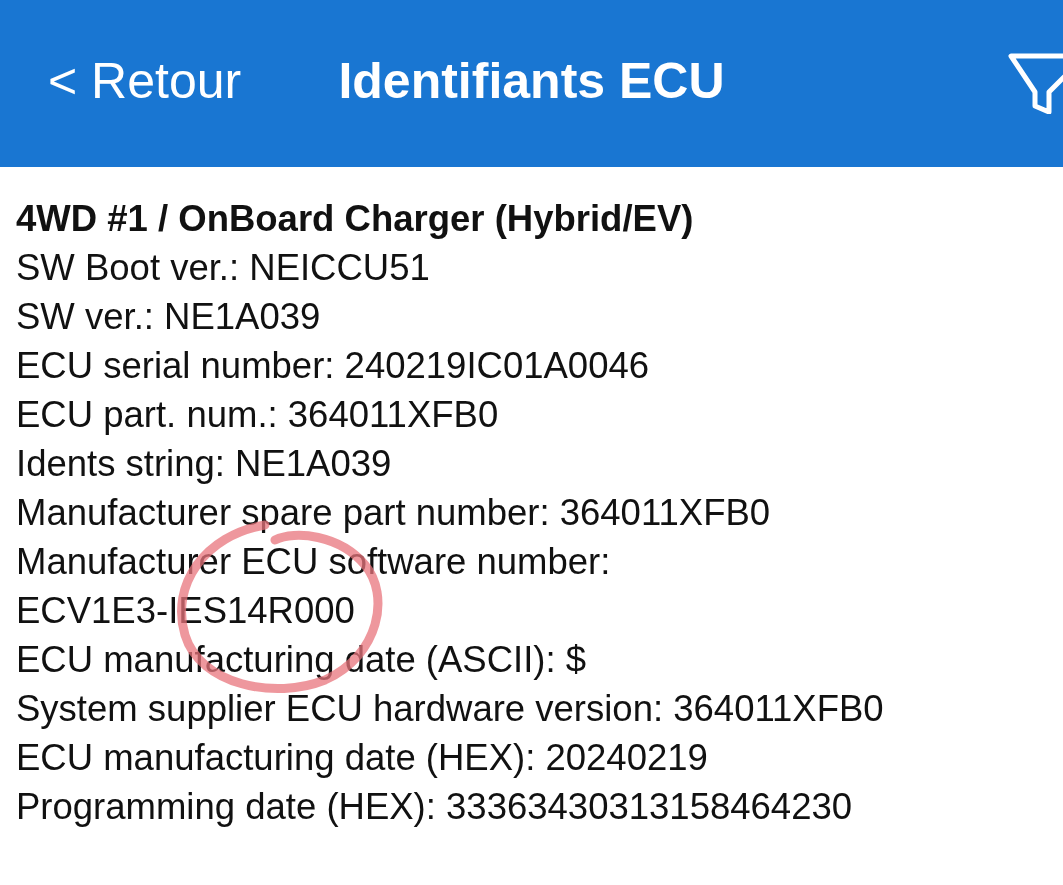  I want to click on ecu-info-line: SW Boot ver.: NEICCU51, so click(223, 268).